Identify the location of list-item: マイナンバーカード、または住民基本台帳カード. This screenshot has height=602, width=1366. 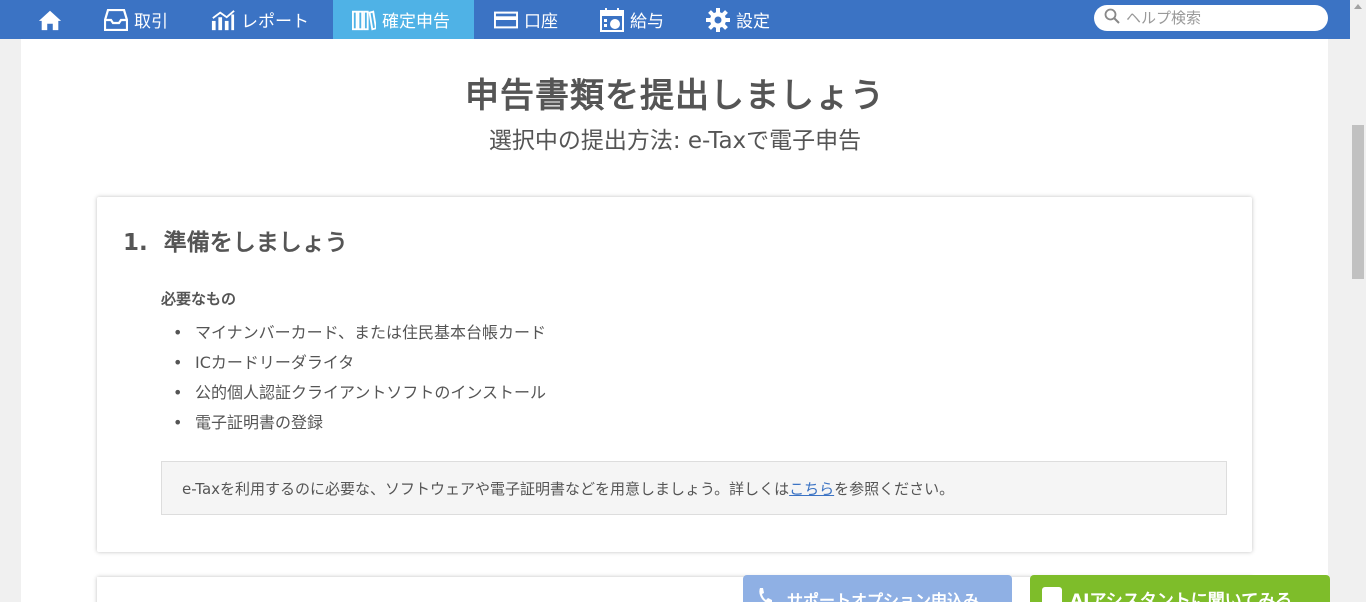
(359, 333).